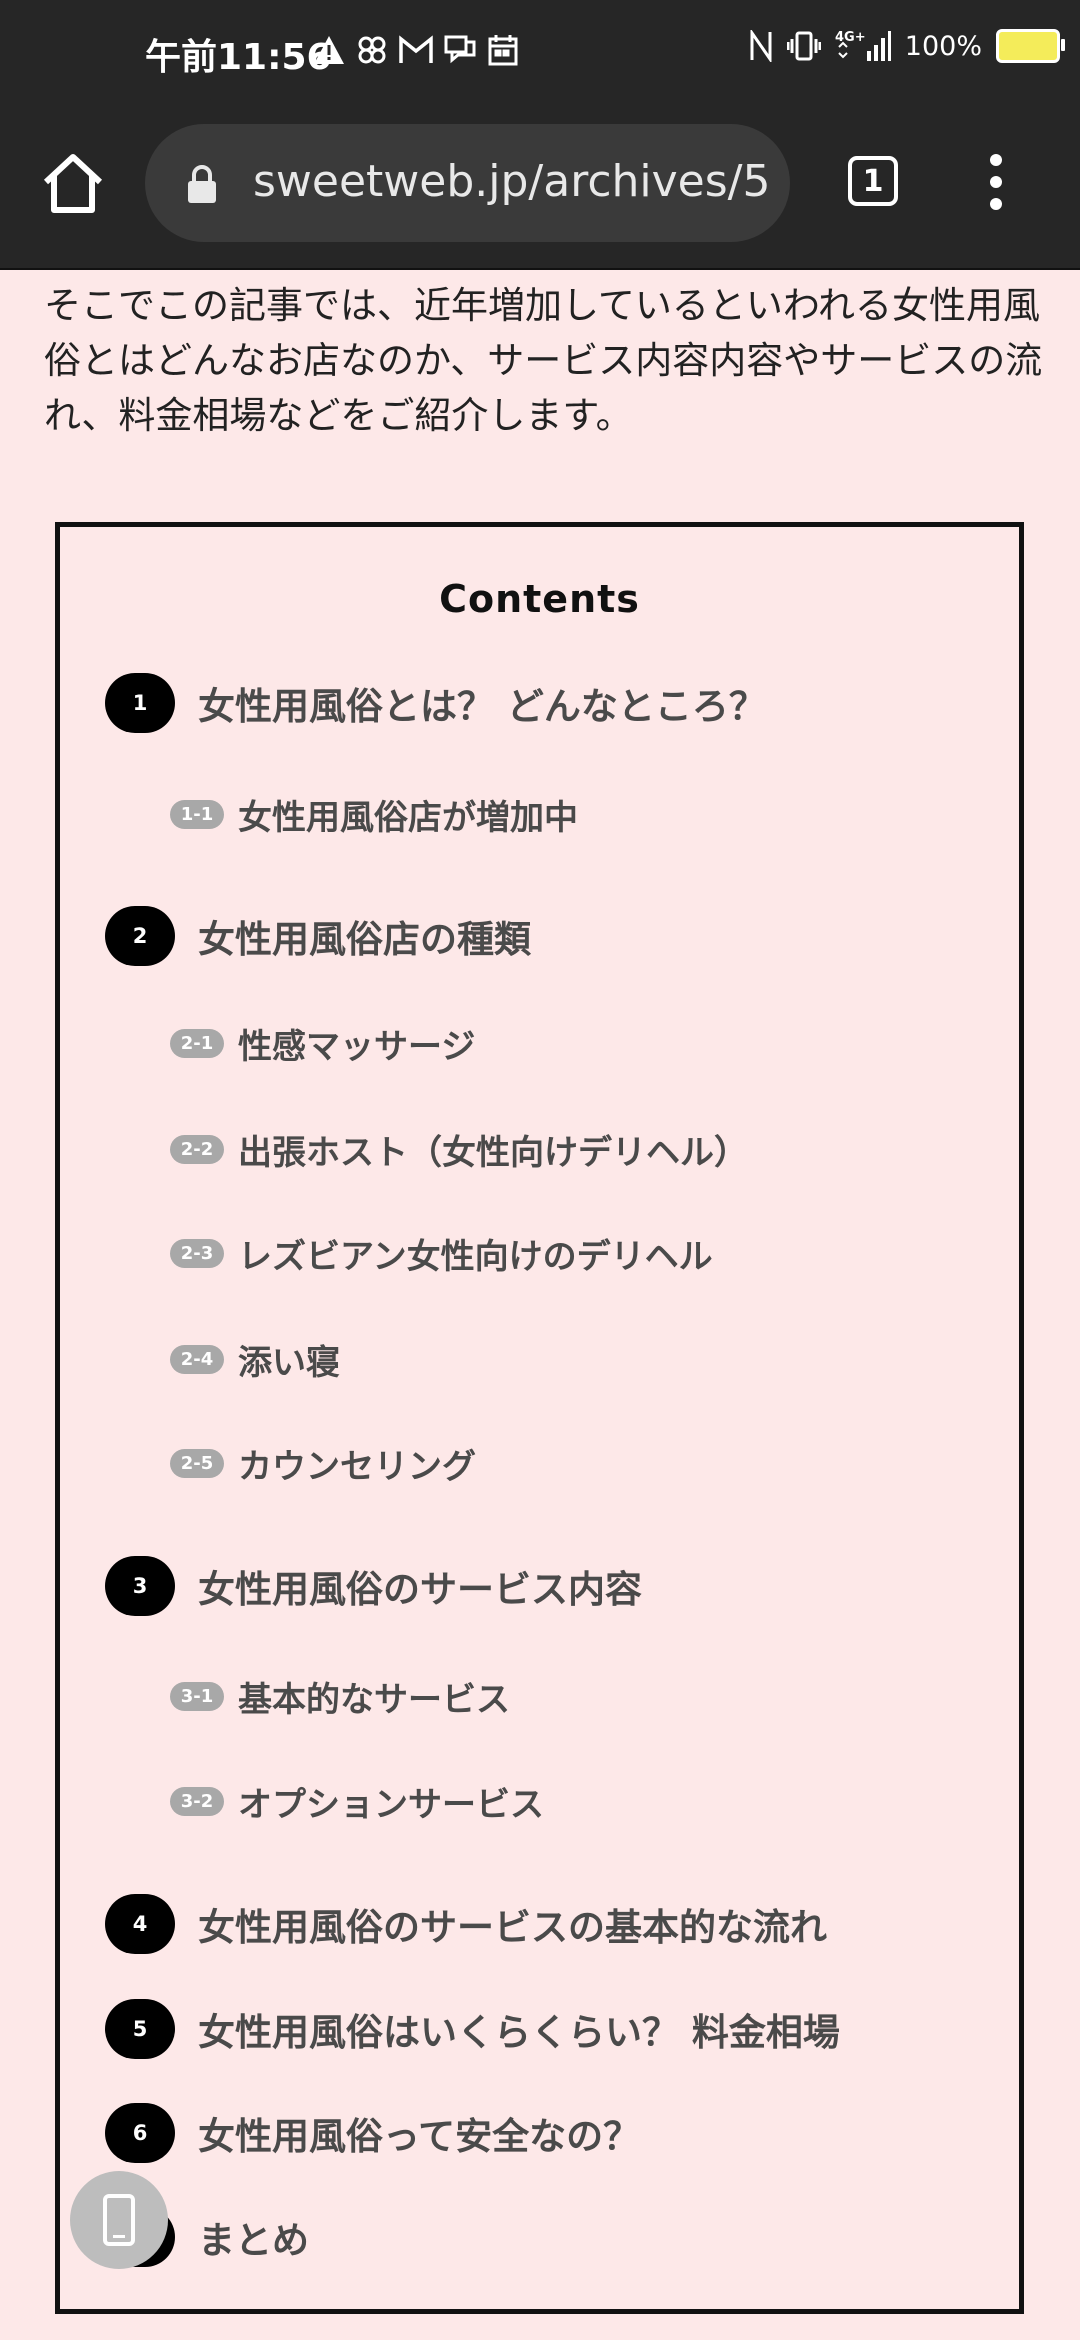  I want to click on lock-icon, so click(202, 186).